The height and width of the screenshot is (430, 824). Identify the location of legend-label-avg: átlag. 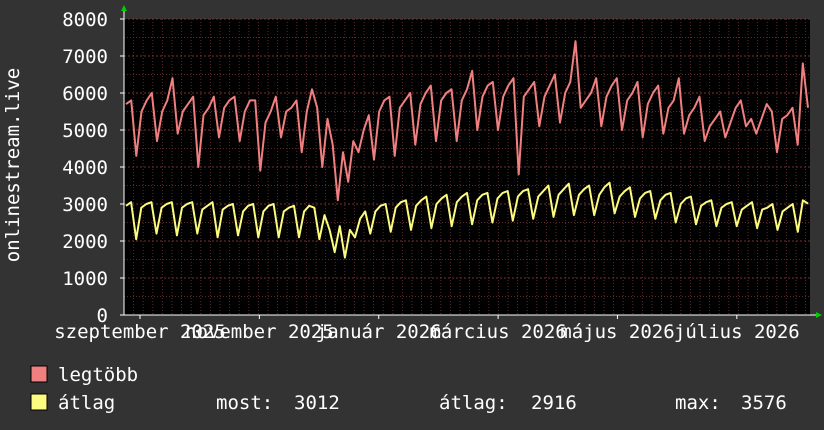
(86, 403).